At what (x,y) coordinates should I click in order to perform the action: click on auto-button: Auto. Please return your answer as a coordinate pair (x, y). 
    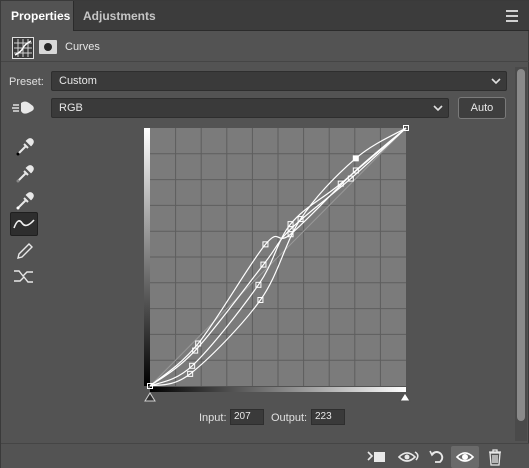
    Looking at the image, I should click on (482, 108).